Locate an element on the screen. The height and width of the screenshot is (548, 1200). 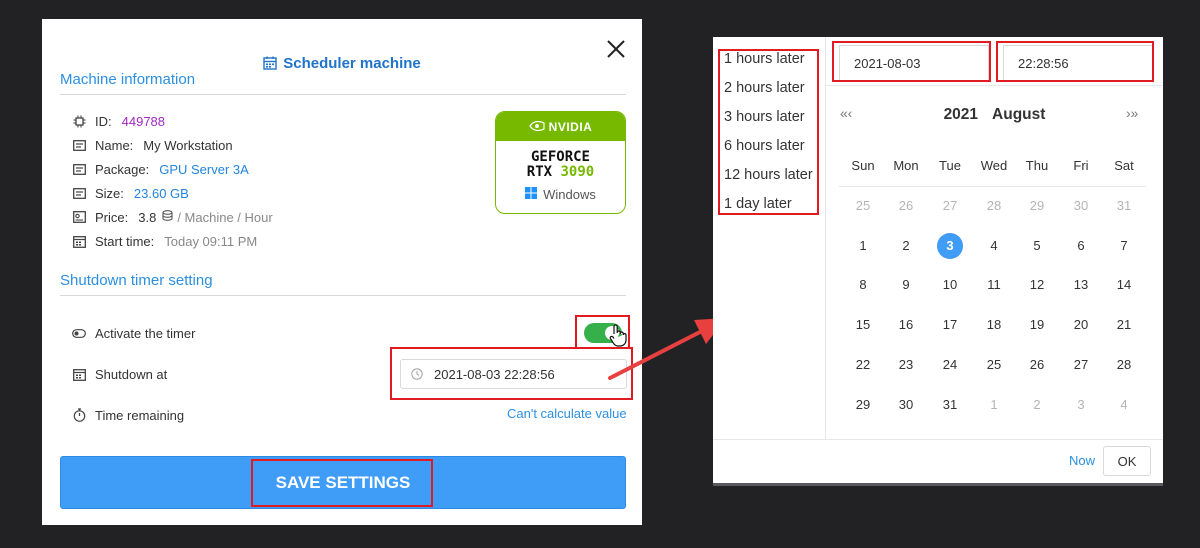
day-cell: 26 is located at coordinates (1037, 365).